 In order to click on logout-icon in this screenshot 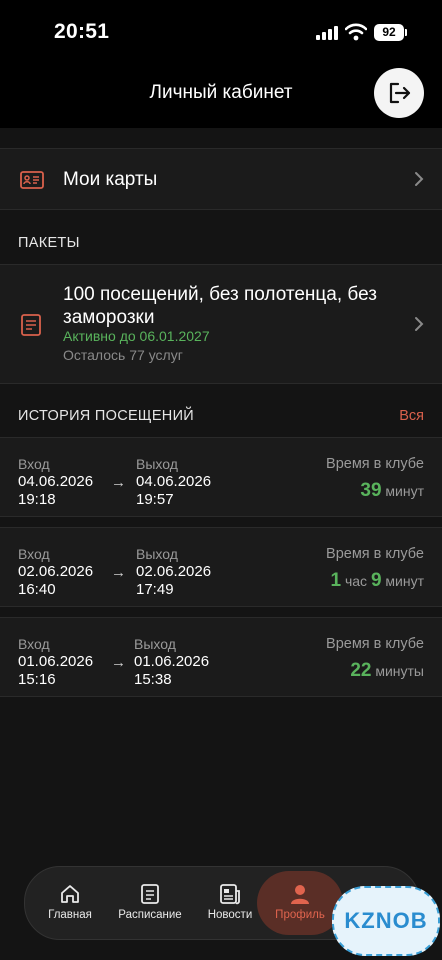, I will do `click(400, 93)`.